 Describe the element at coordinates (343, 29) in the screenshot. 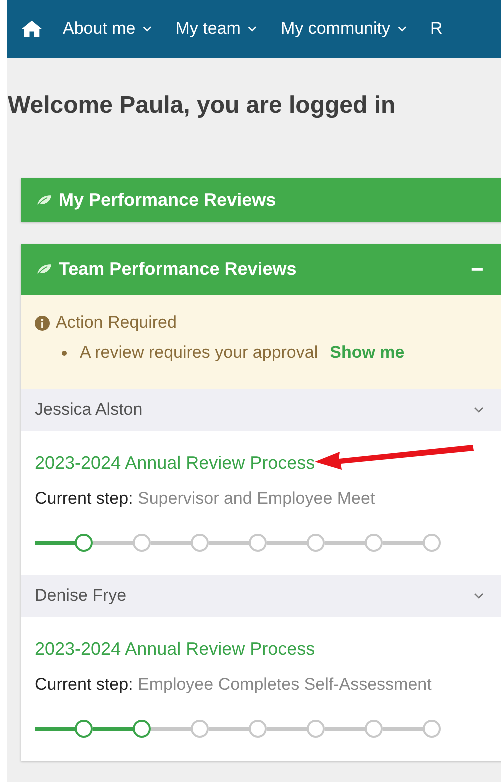

I see `nav-menu-item: My community` at that location.